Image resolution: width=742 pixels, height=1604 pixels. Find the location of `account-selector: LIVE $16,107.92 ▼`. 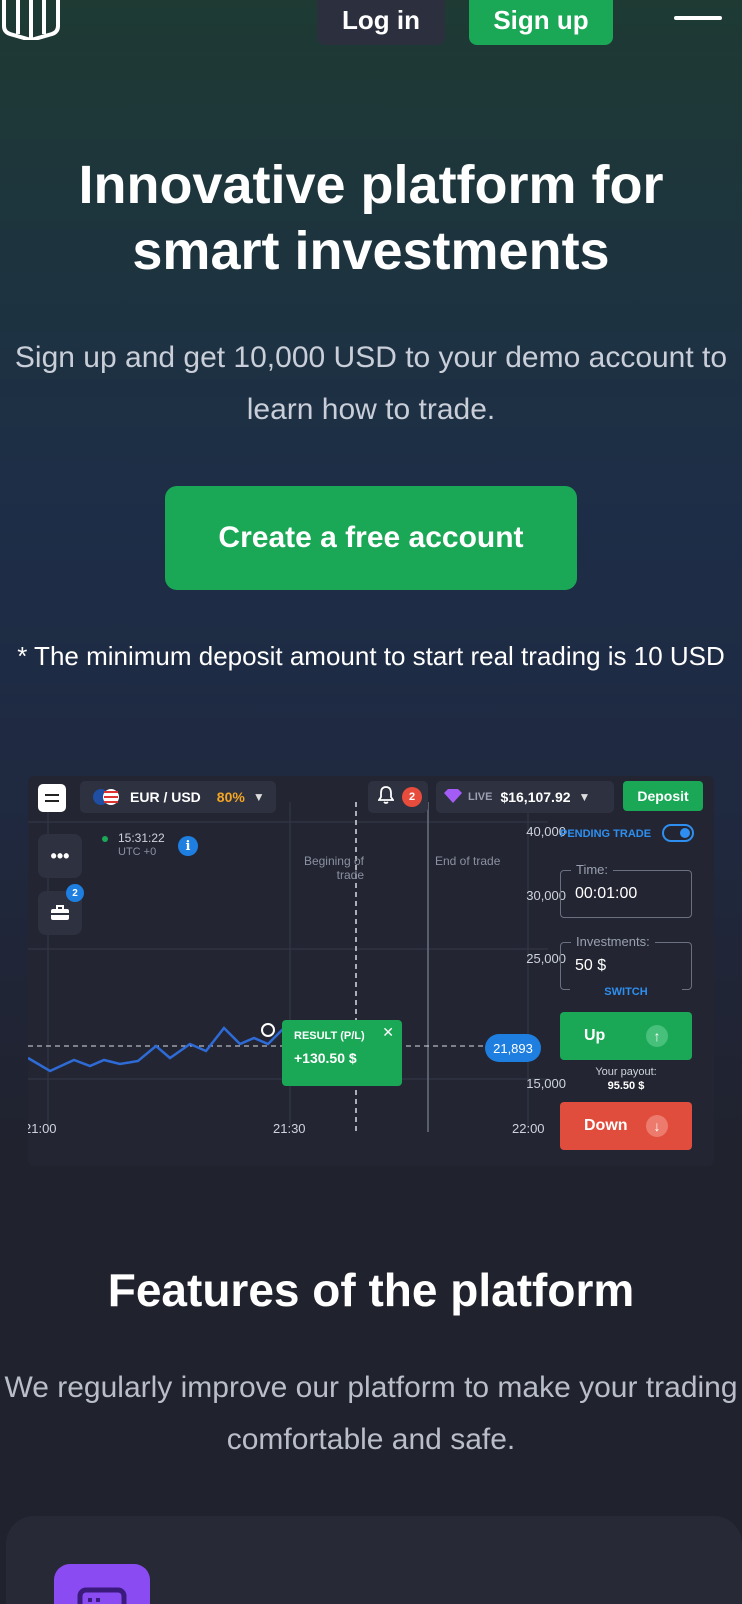

account-selector: LIVE $16,107.92 ▼ is located at coordinates (525, 797).